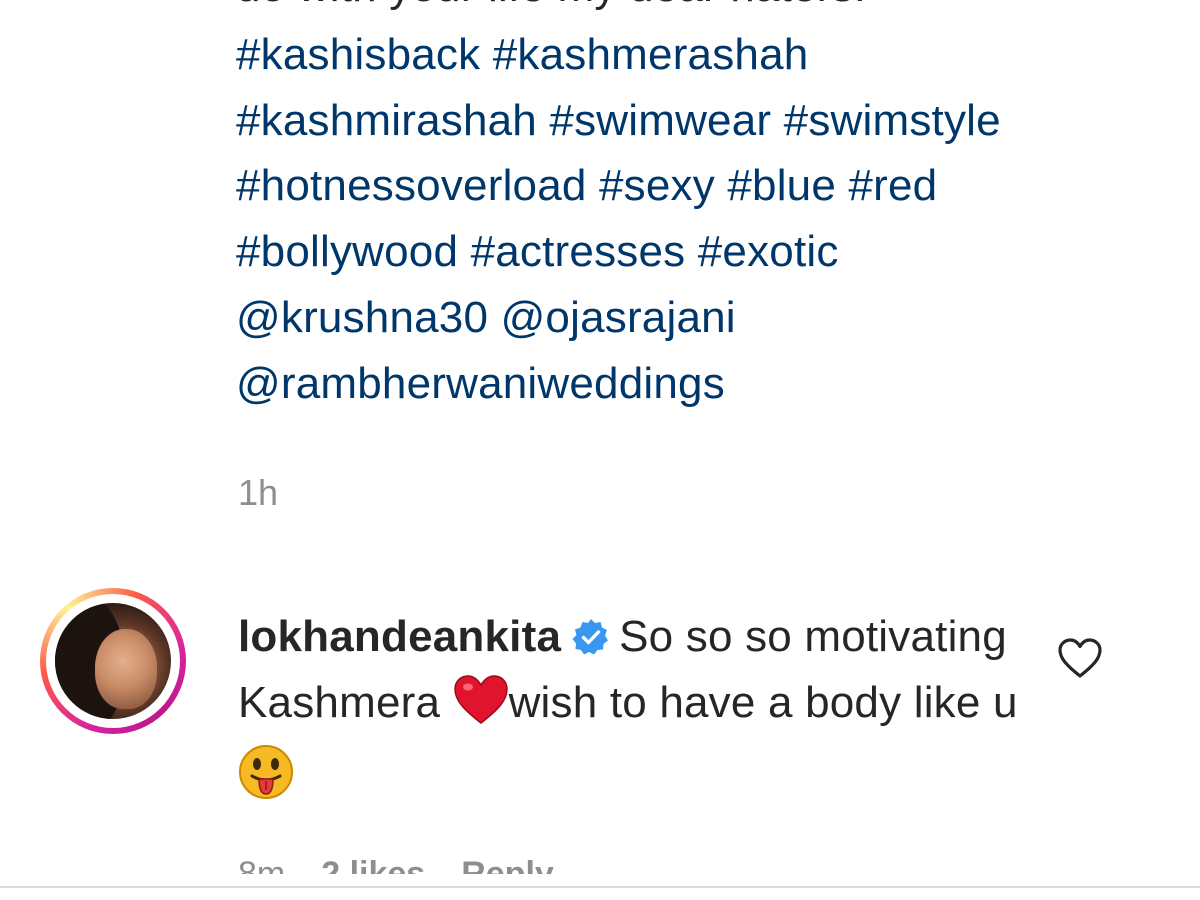 The height and width of the screenshot is (900, 1200). I want to click on reply-button: Reply, so click(507, 864).